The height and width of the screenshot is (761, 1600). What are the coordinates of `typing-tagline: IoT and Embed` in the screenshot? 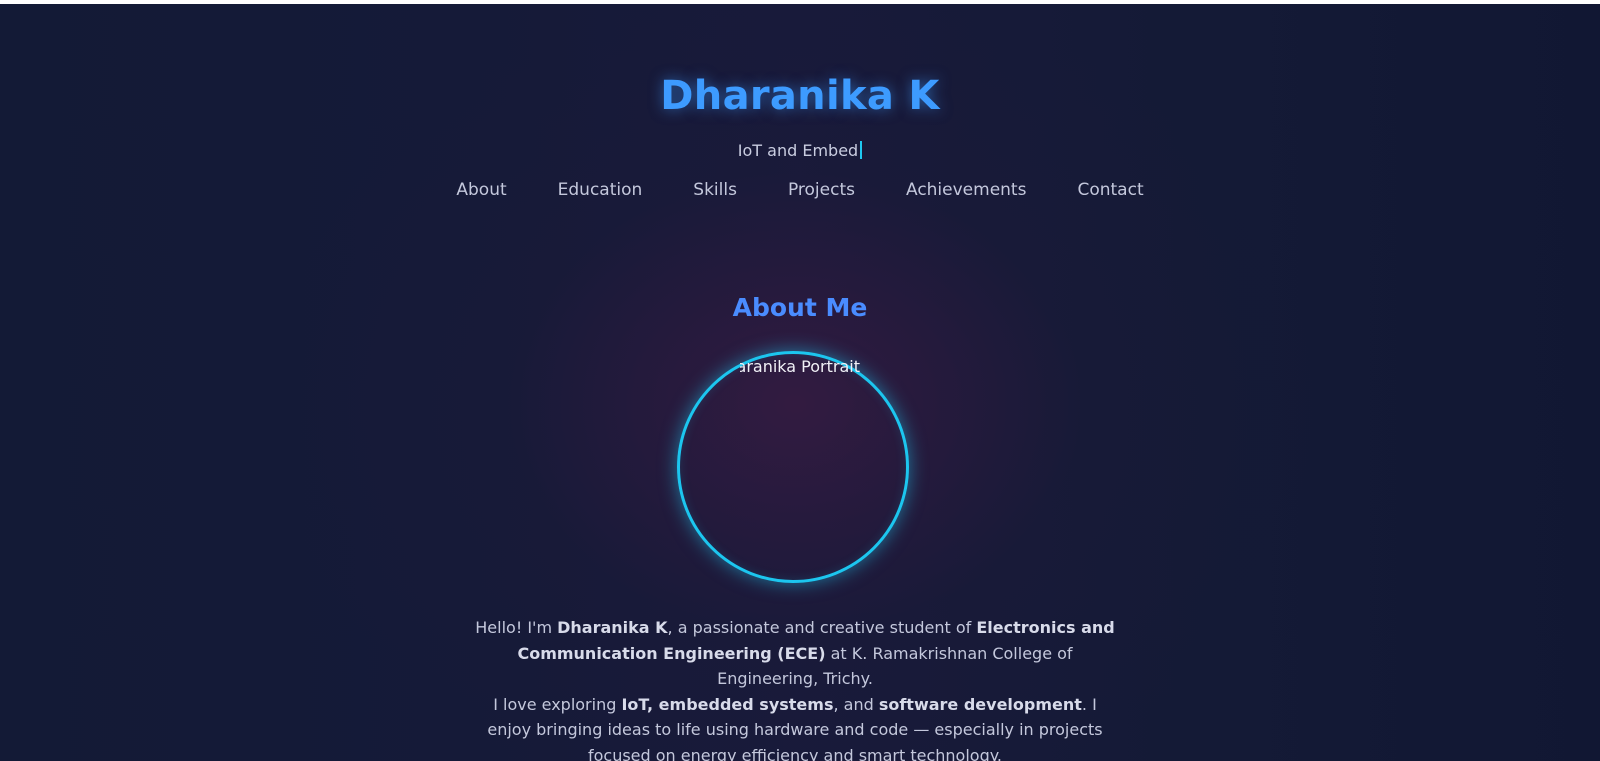 It's located at (800, 151).